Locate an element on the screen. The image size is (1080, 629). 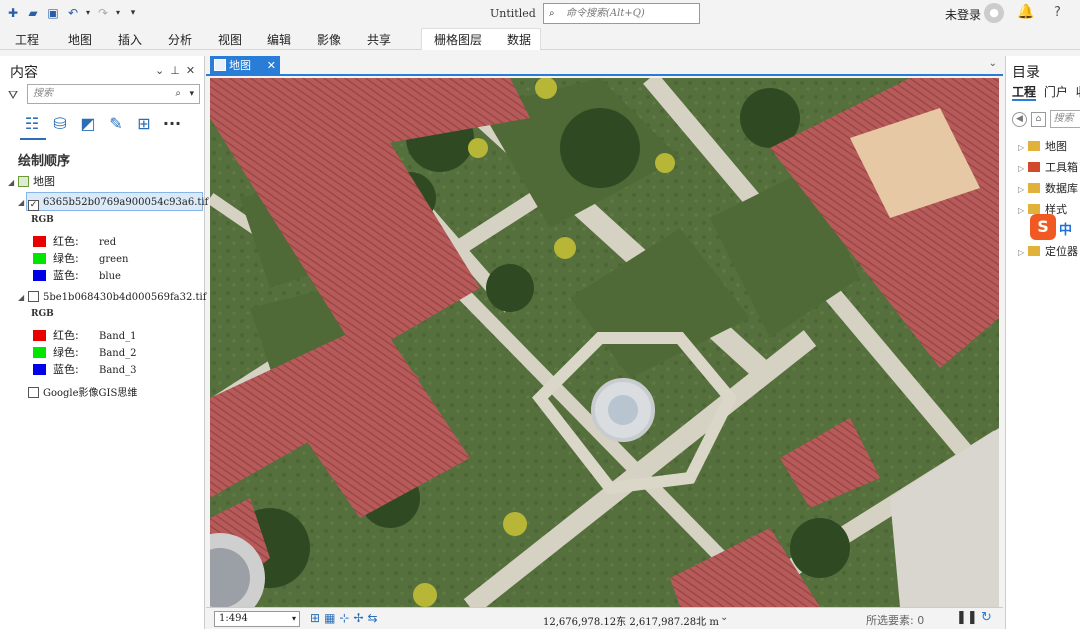
pan-icon: ⇆ is located at coordinates (373, 618).